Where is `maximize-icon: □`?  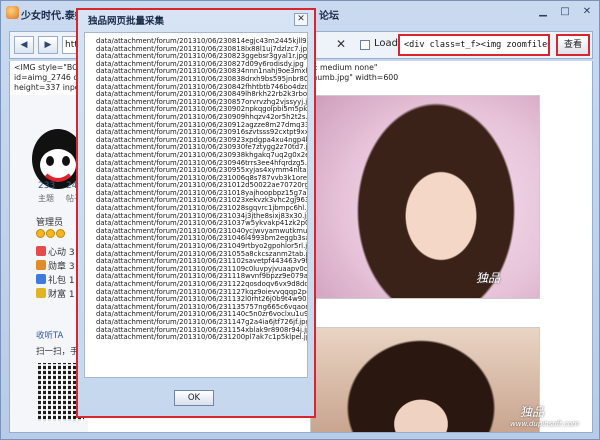
maximize-icon: □ is located at coordinates (565, 12).